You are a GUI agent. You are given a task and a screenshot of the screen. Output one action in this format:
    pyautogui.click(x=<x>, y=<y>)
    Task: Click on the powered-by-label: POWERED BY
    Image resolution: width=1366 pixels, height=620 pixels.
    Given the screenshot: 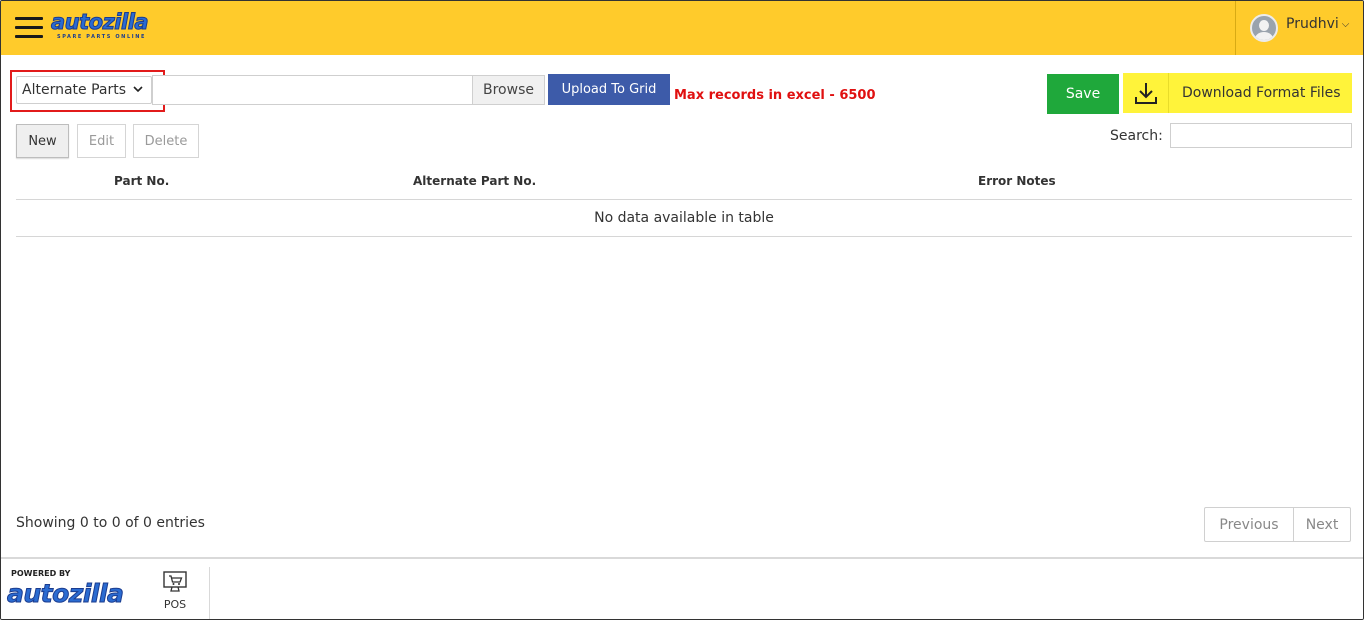 What is the action you would take?
    pyautogui.click(x=41, y=573)
    